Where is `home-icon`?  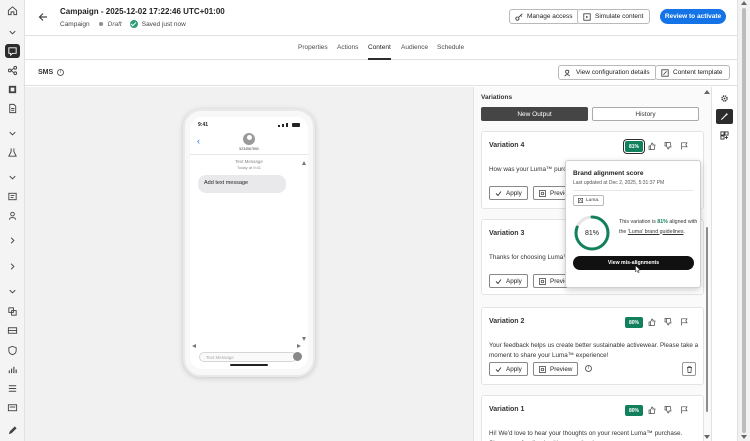
home-icon is located at coordinates (12, 10).